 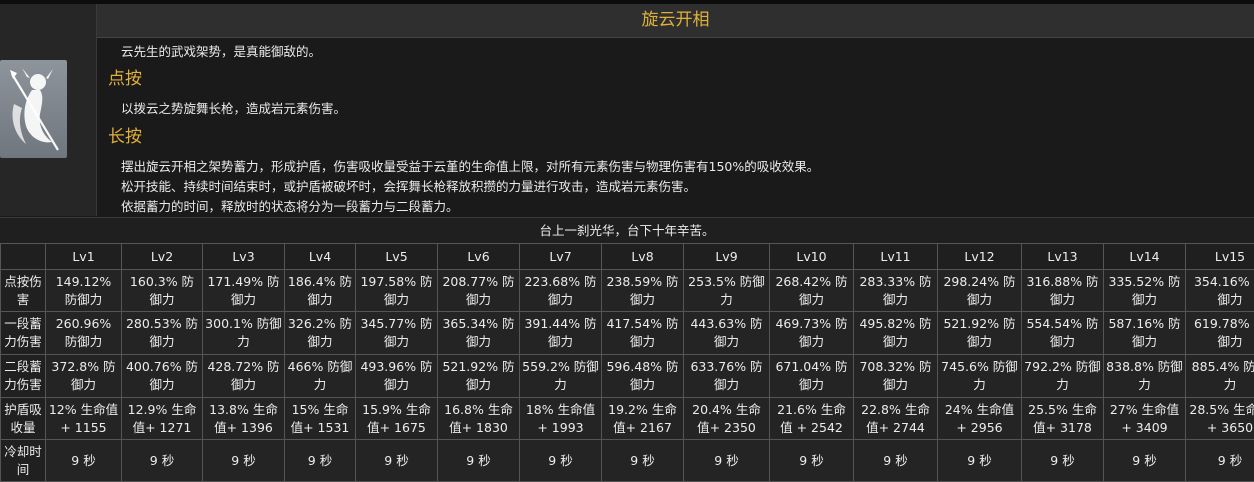 What do you see at coordinates (478, 333) in the screenshot?
I see `table-cell: 365.34% 防御力` at bounding box center [478, 333].